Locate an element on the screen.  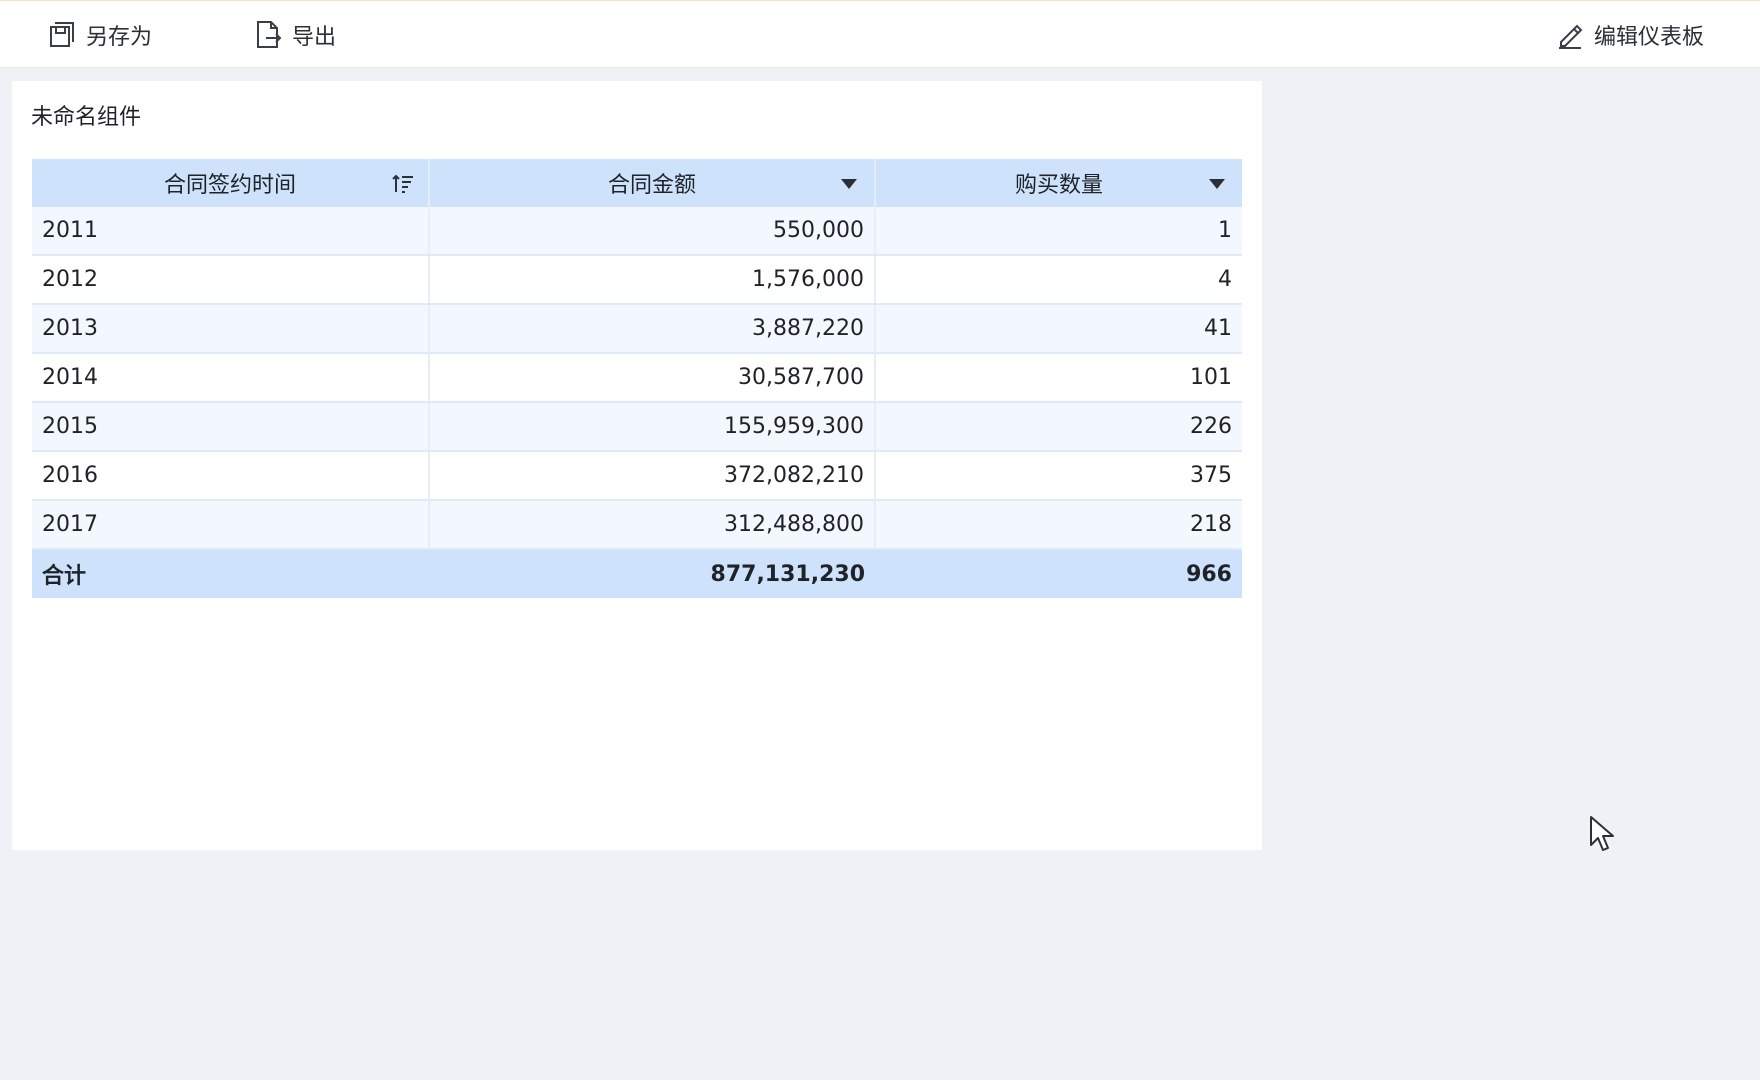
cell-quantity: 226 is located at coordinates (1058, 427).